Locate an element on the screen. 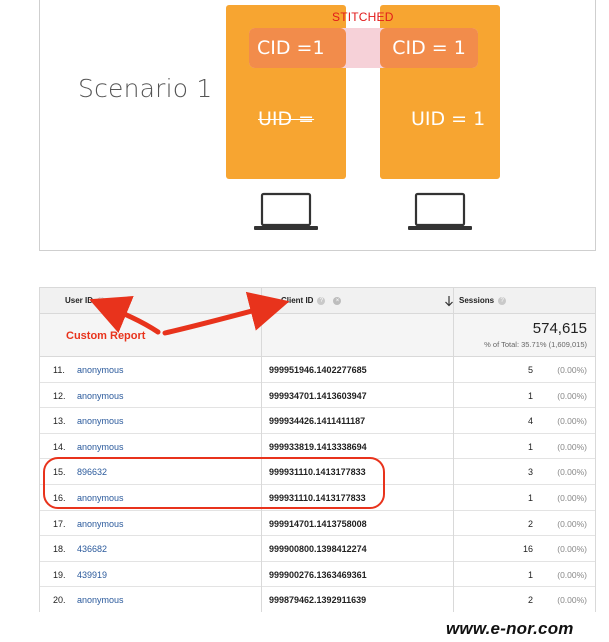 This screenshot has height=642, width=609. custom-report-annotation: Custom Report is located at coordinates (106, 336).